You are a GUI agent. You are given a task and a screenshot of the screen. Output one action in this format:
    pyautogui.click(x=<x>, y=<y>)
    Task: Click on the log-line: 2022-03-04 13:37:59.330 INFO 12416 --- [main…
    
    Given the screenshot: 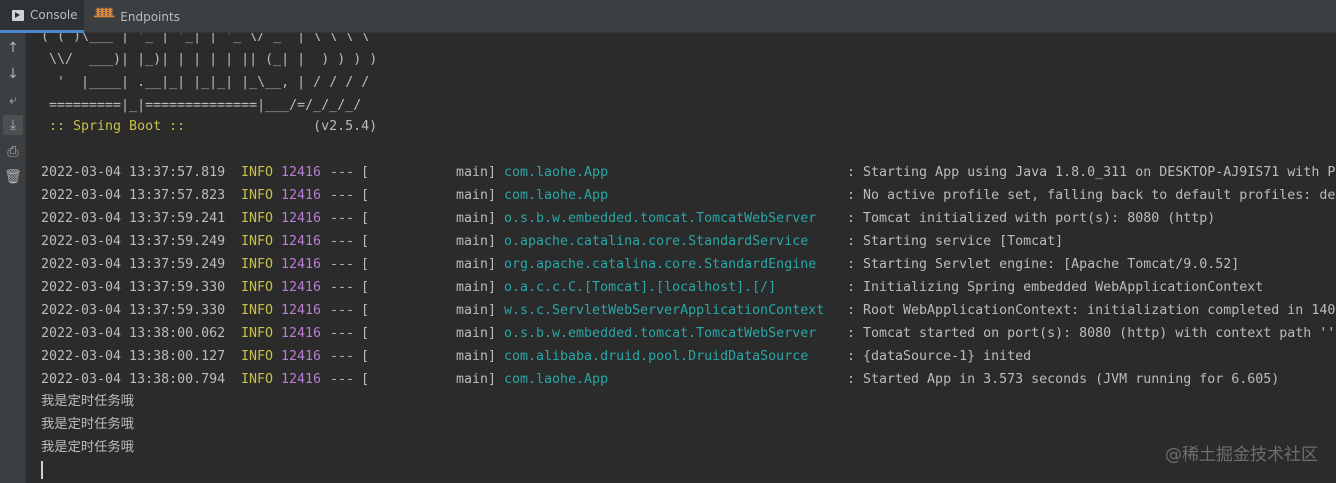 What is the action you would take?
    pyautogui.click(x=688, y=310)
    